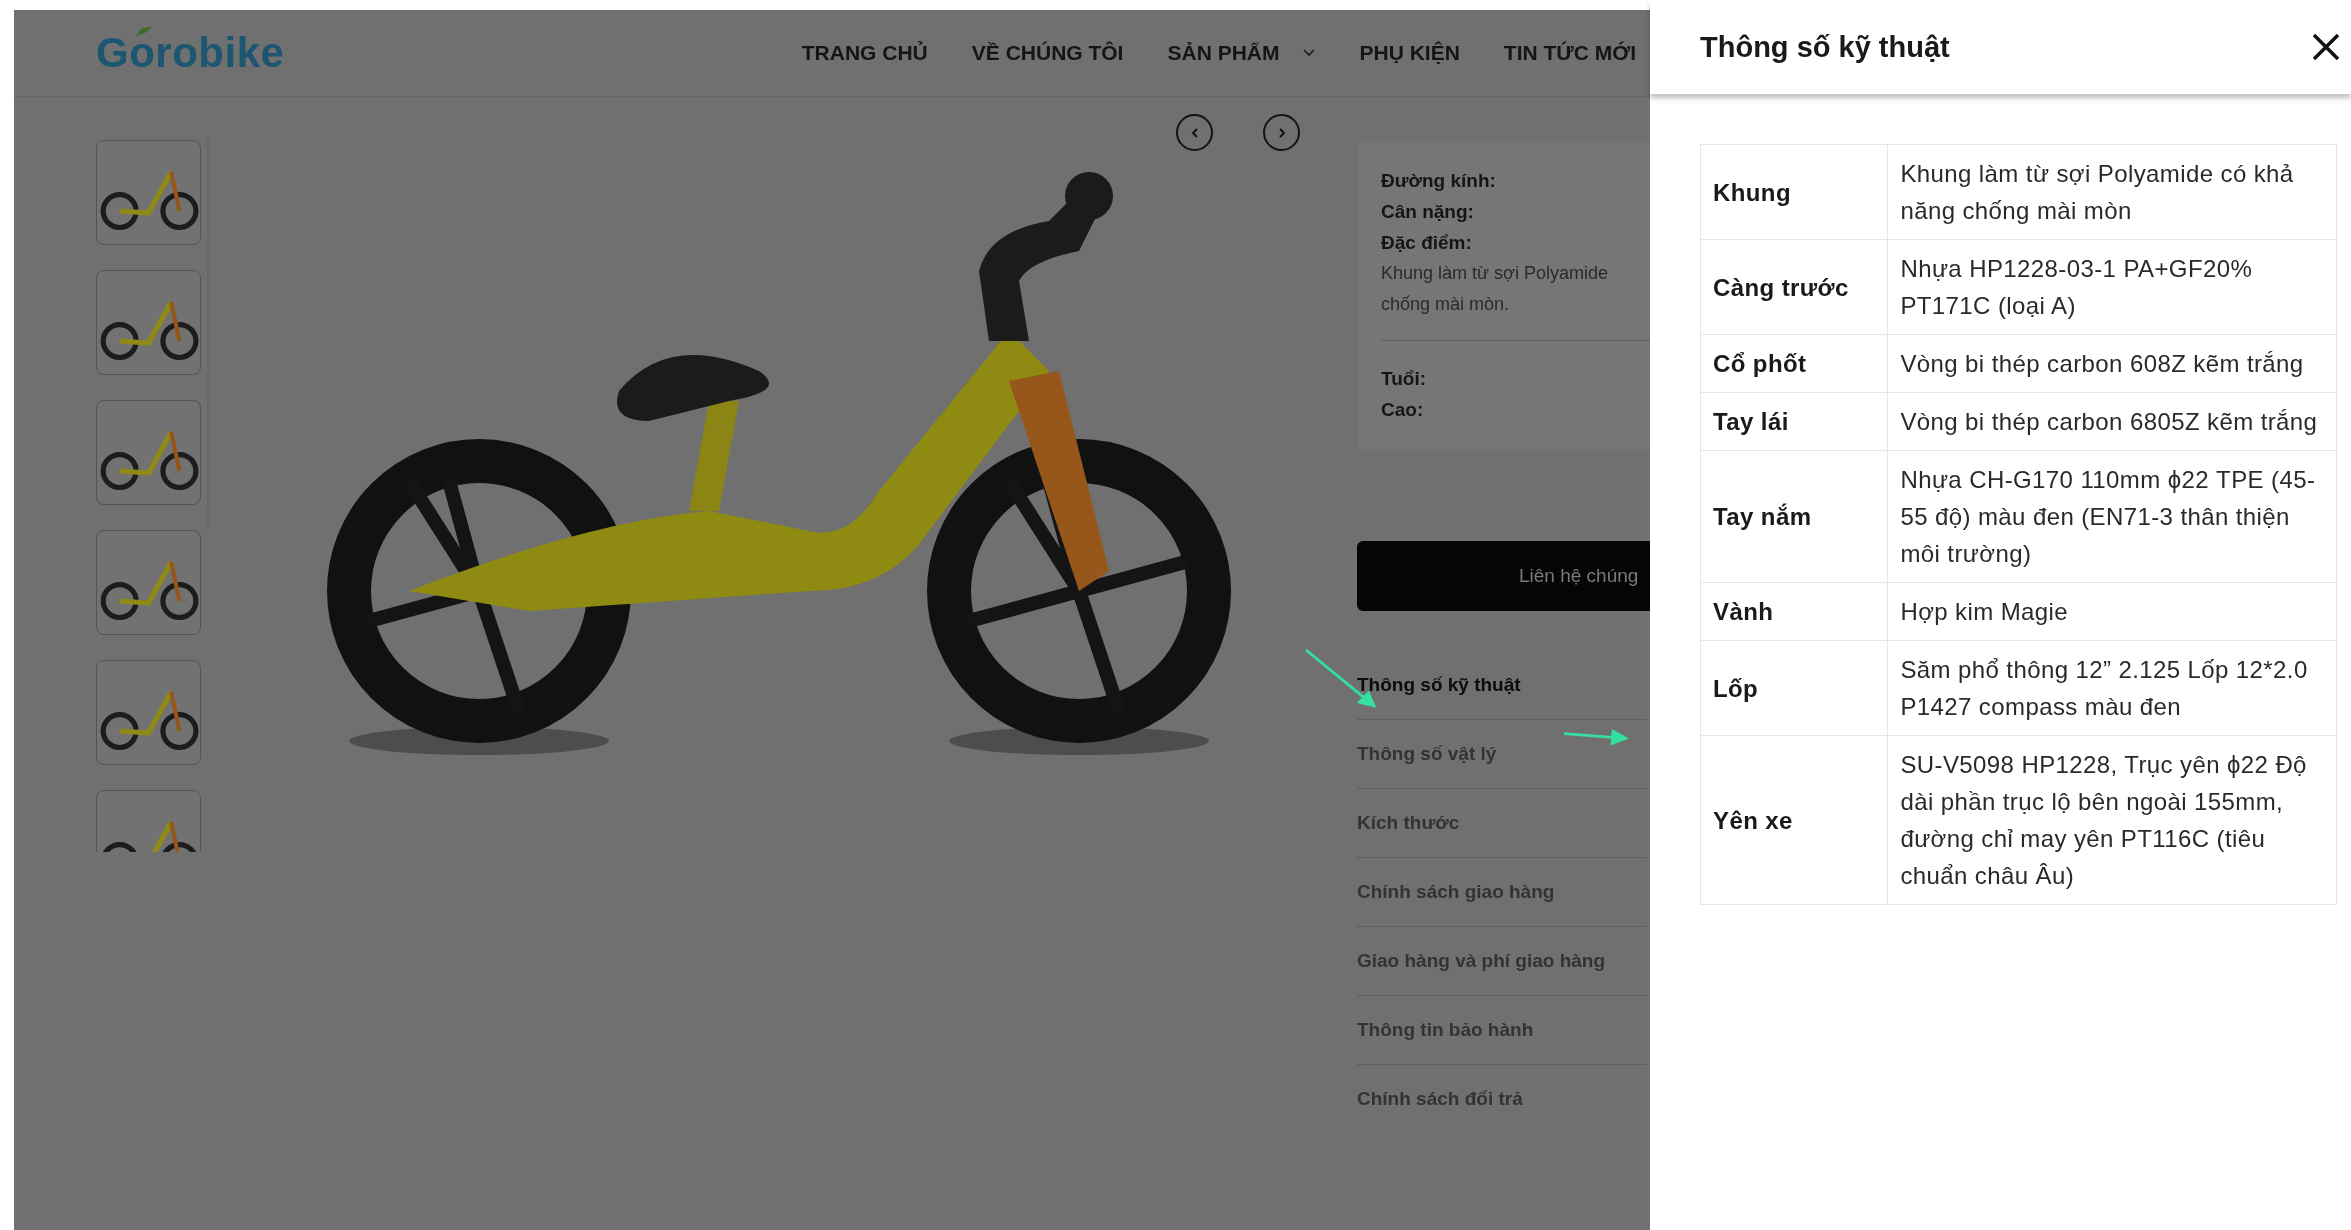 The height and width of the screenshot is (1230, 2351). I want to click on info-description: chống mài mòn., so click(1446, 304).